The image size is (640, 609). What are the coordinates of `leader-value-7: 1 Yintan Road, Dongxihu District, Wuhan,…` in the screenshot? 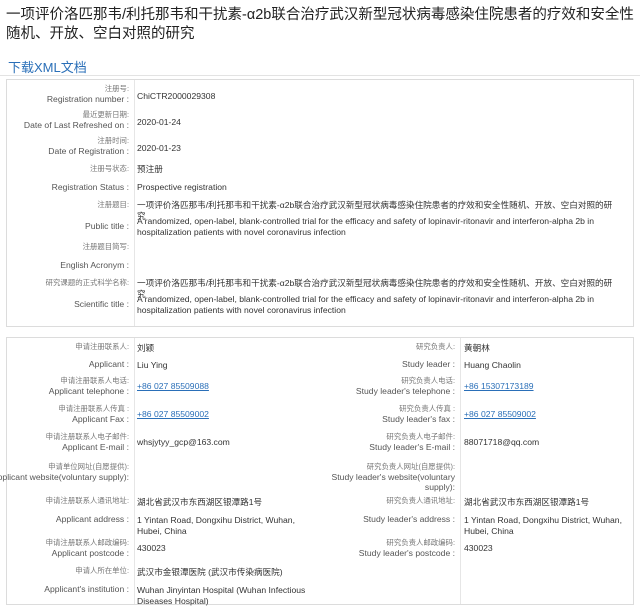 It's located at (543, 525).